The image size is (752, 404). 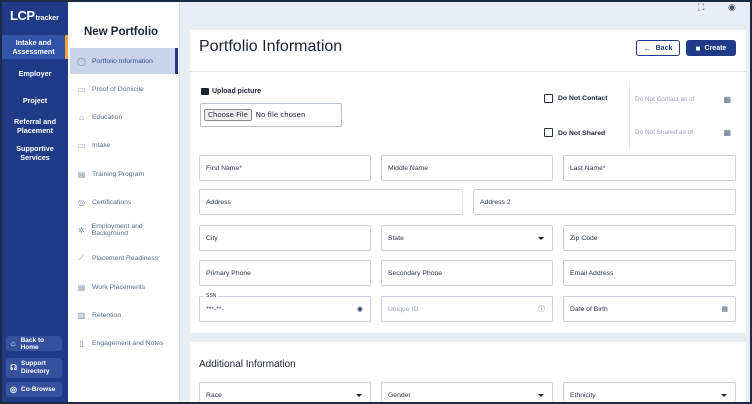 I want to click on do-not-shared-label: Do Not Shared, so click(x=582, y=133).